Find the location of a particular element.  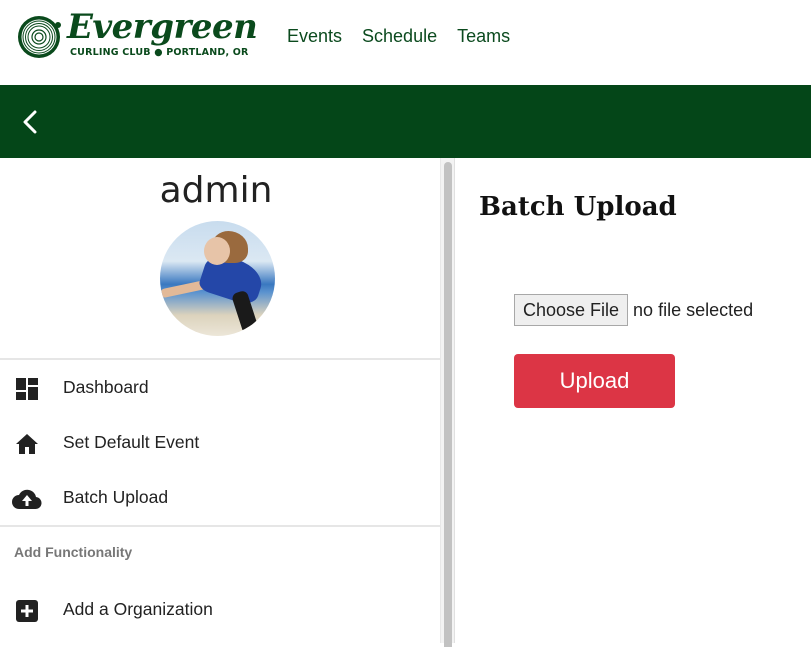

cloud-upload-icon is located at coordinates (27, 499).